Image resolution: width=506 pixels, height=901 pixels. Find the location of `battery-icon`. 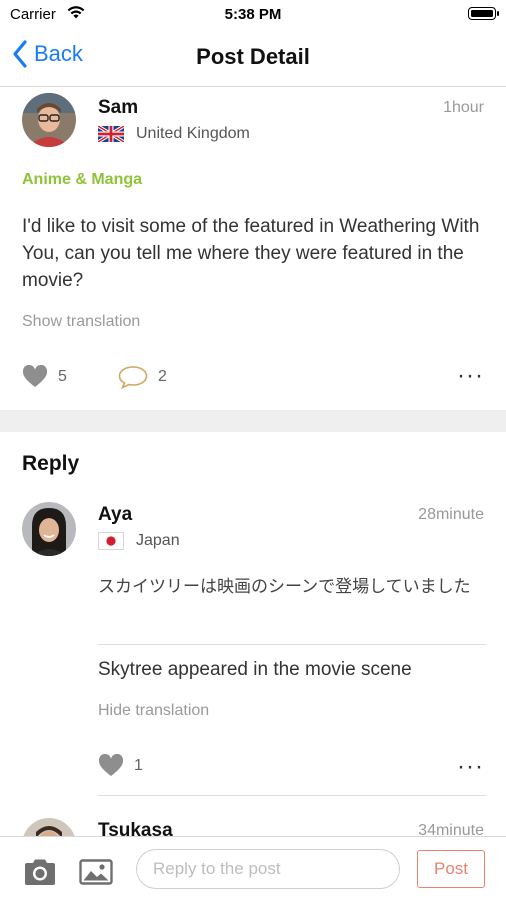

battery-icon is located at coordinates (483, 13).